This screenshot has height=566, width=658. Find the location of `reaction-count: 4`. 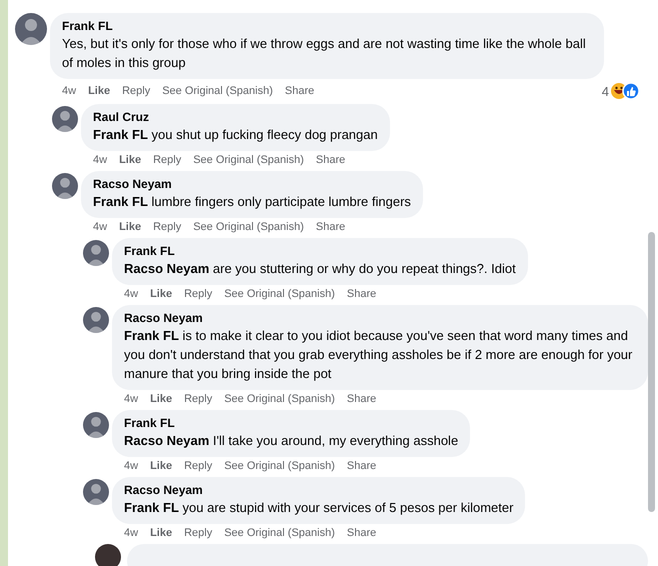

reaction-count: 4 is located at coordinates (605, 91).